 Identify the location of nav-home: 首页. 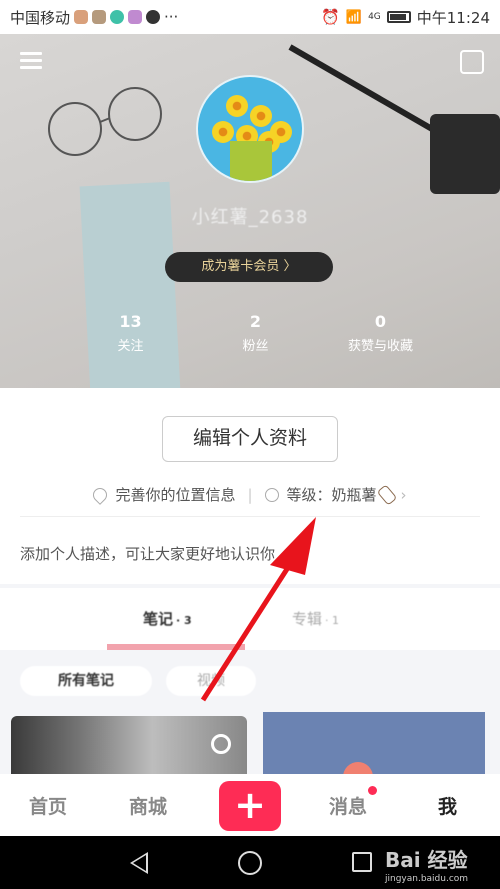
(48, 805).